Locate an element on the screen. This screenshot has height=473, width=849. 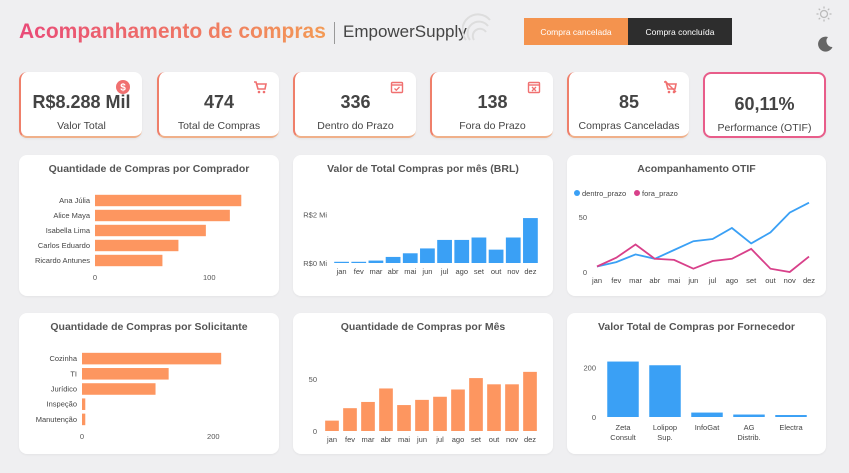
kpi-label: Compras Canceladas is located at coordinates (629, 126).